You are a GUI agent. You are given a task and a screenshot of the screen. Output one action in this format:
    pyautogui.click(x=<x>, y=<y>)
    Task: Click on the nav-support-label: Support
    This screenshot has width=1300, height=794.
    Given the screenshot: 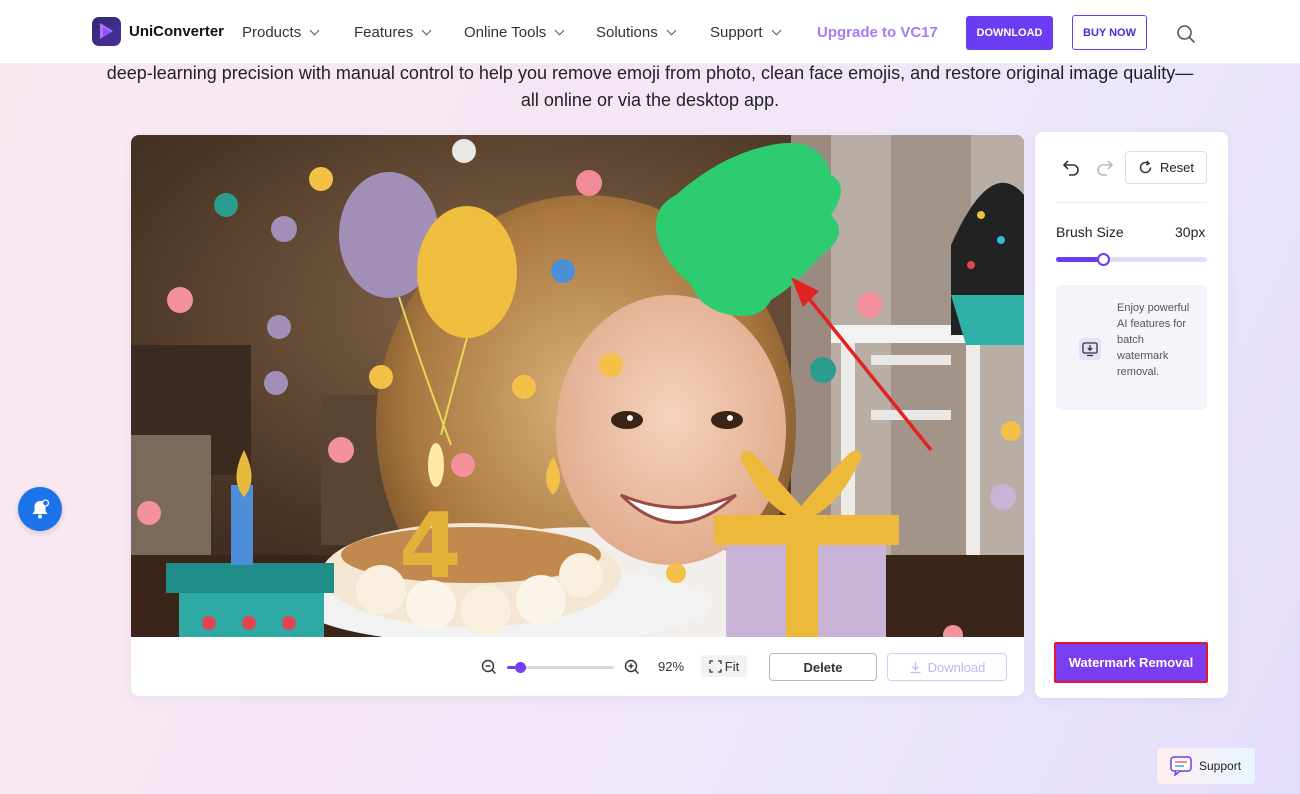 What is the action you would take?
    pyautogui.click(x=736, y=32)
    